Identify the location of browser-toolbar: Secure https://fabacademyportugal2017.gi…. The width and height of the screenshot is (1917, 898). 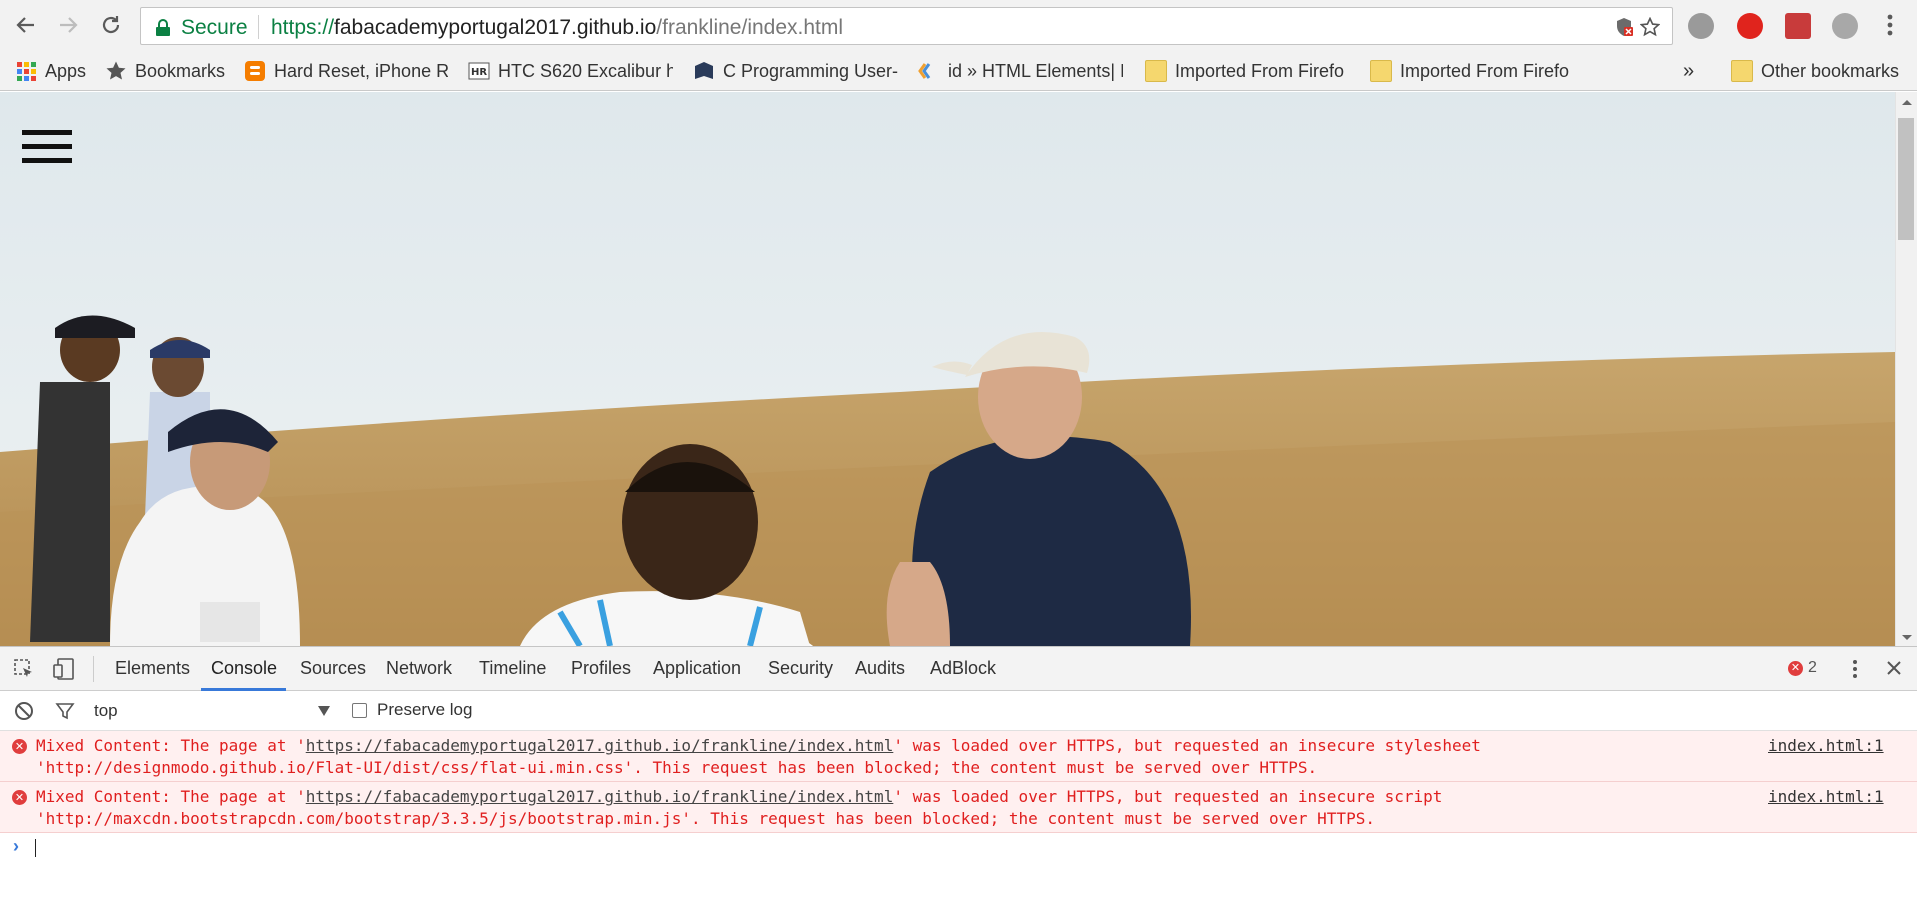
(958, 25).